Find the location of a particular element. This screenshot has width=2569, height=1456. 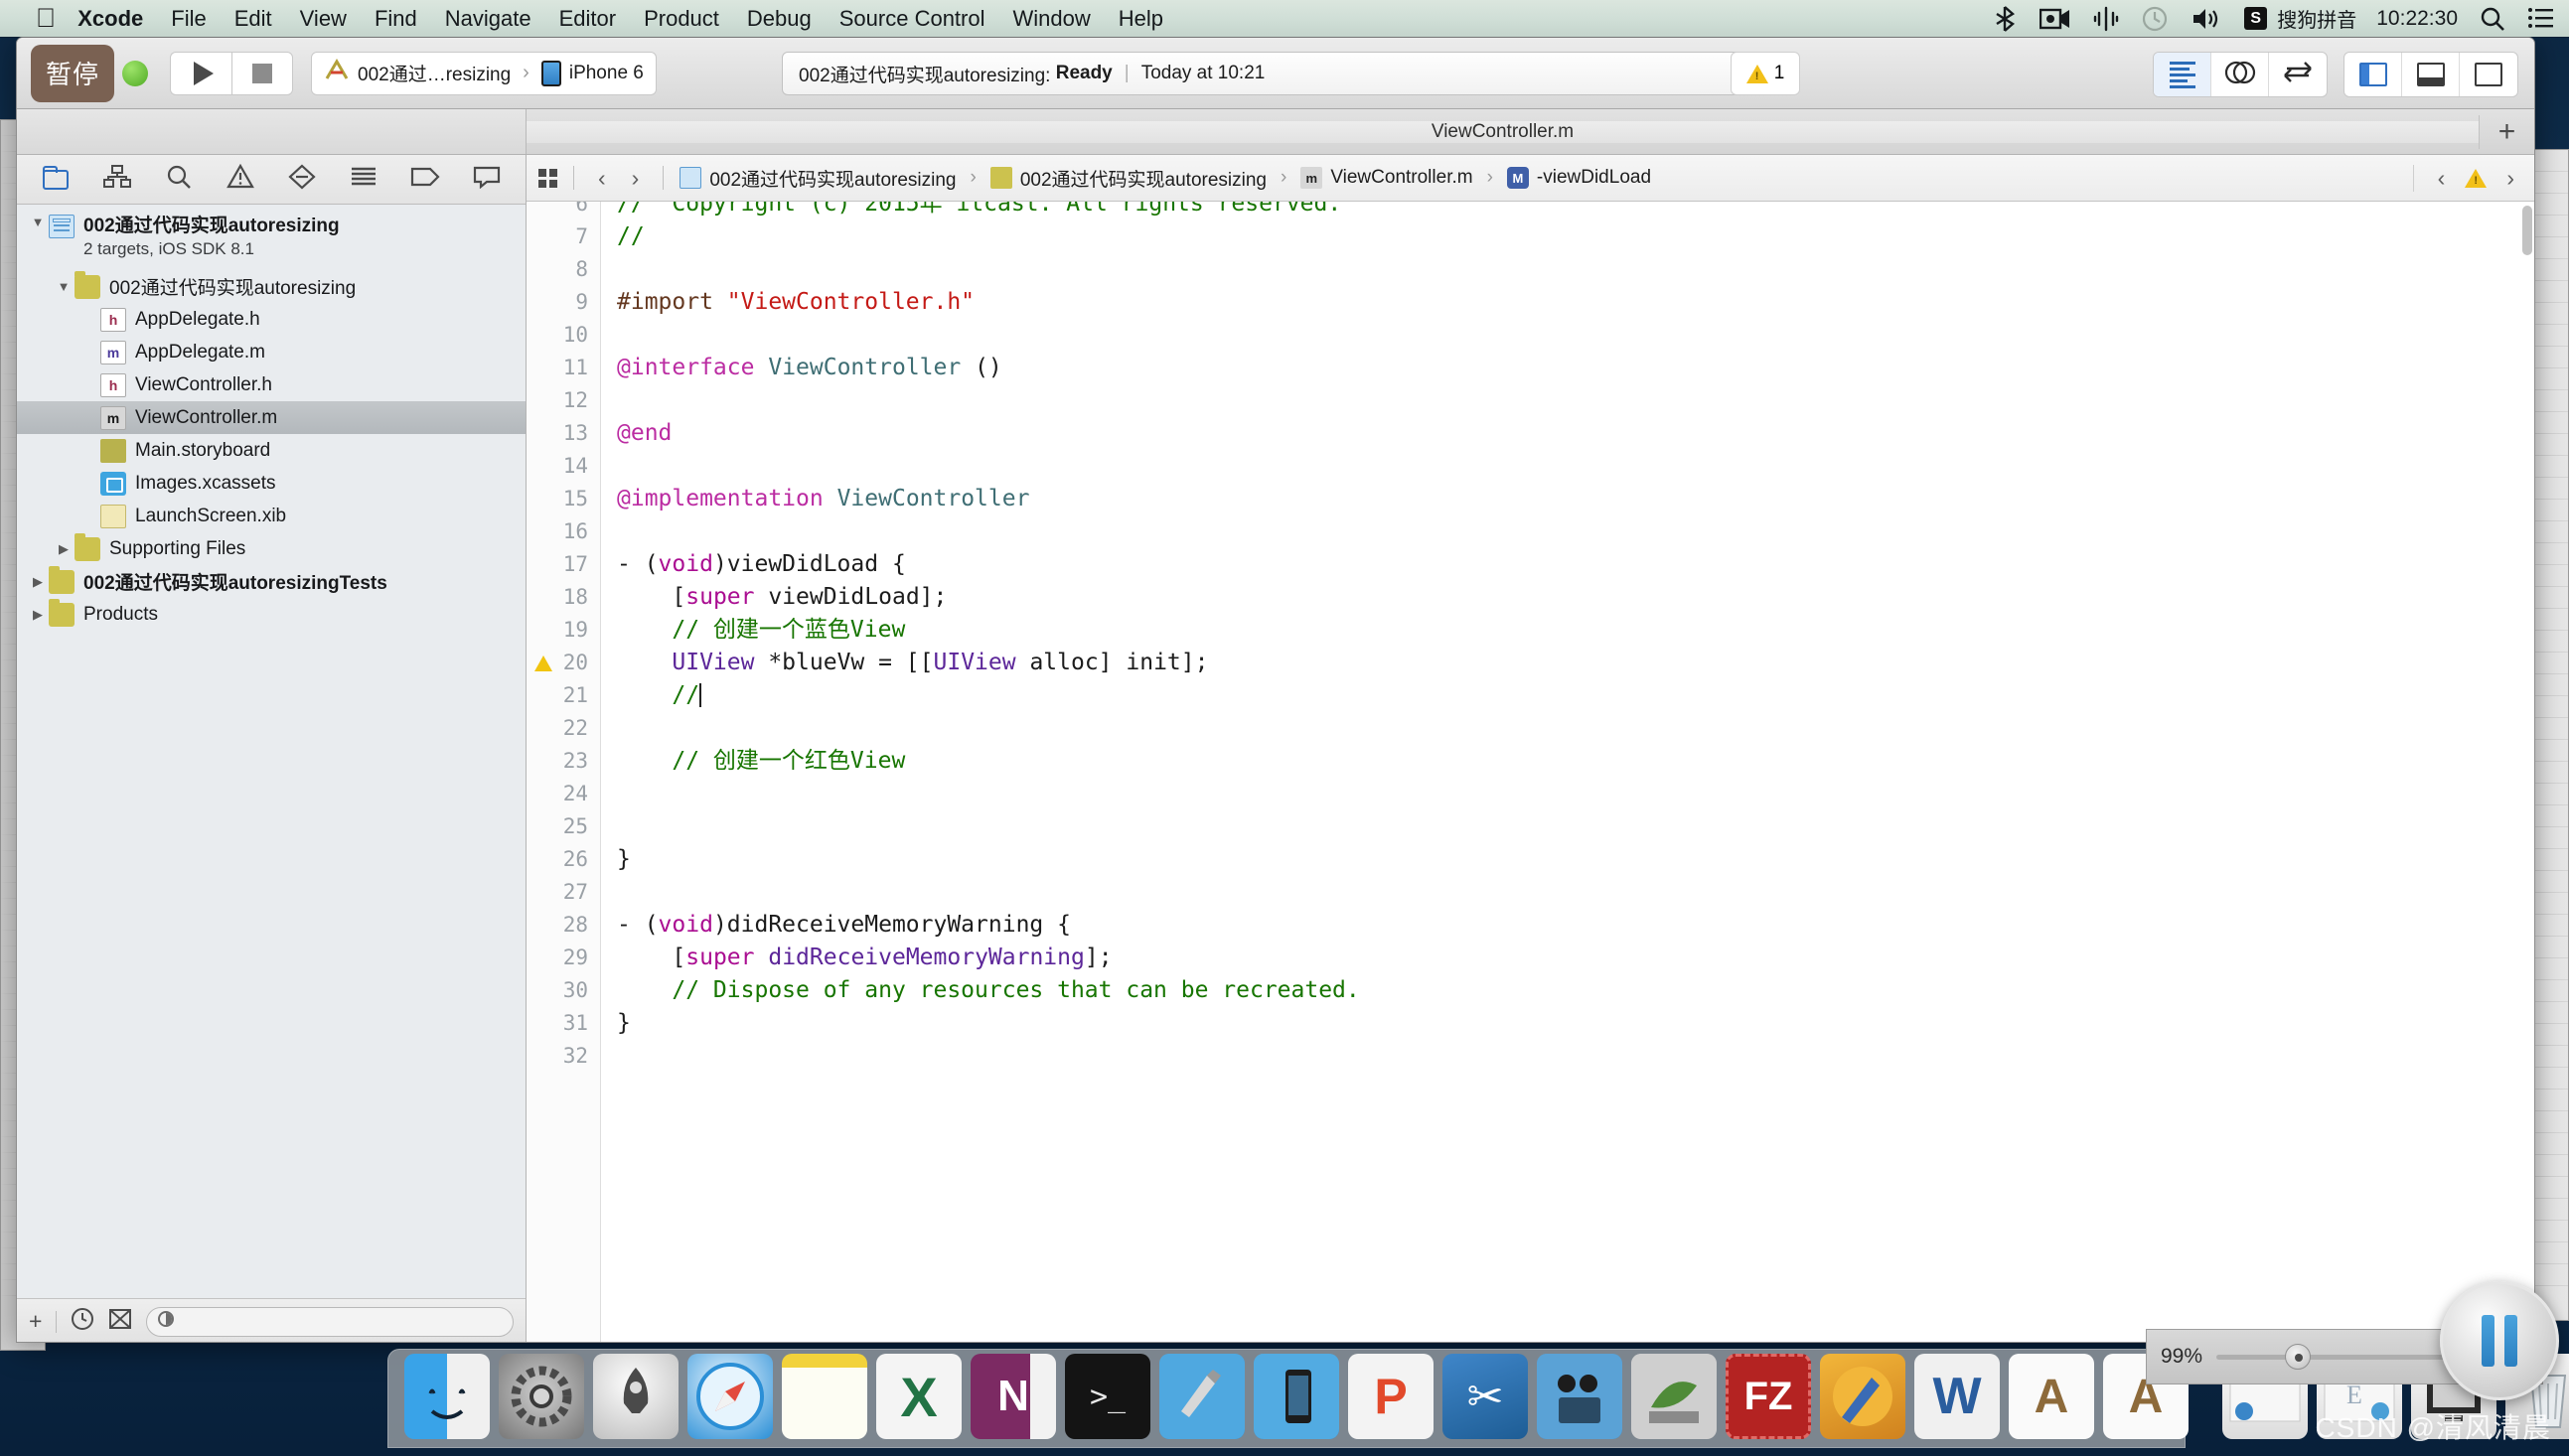

code-line: - (void)viewDidLoad { is located at coordinates (1567, 564).